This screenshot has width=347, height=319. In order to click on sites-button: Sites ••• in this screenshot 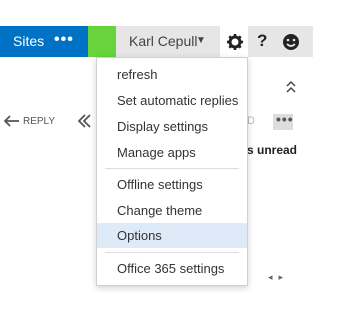, I will do `click(44, 41)`.